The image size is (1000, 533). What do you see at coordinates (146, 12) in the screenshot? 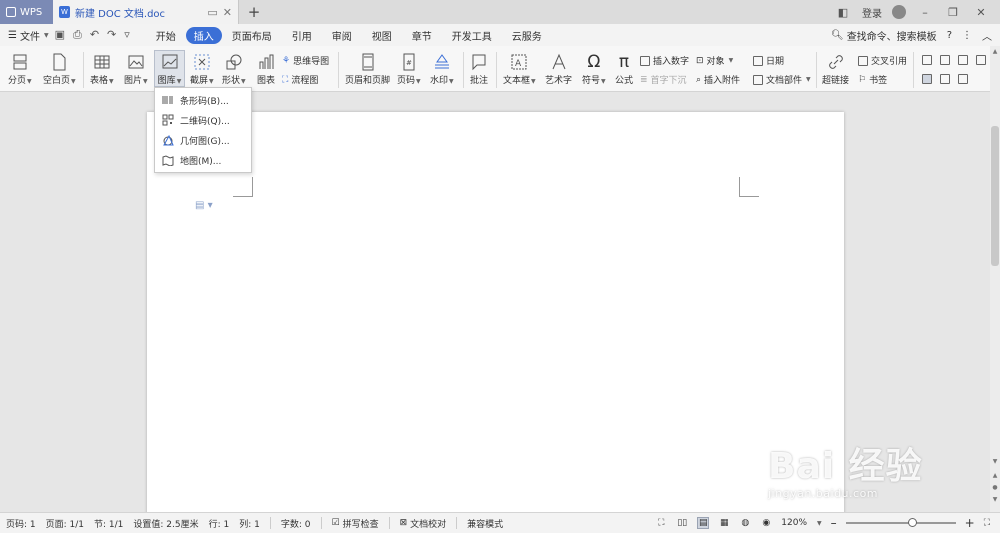
I see `document-tab: W 新建 DOC 文档.doc ▭ ✕` at bounding box center [146, 12].